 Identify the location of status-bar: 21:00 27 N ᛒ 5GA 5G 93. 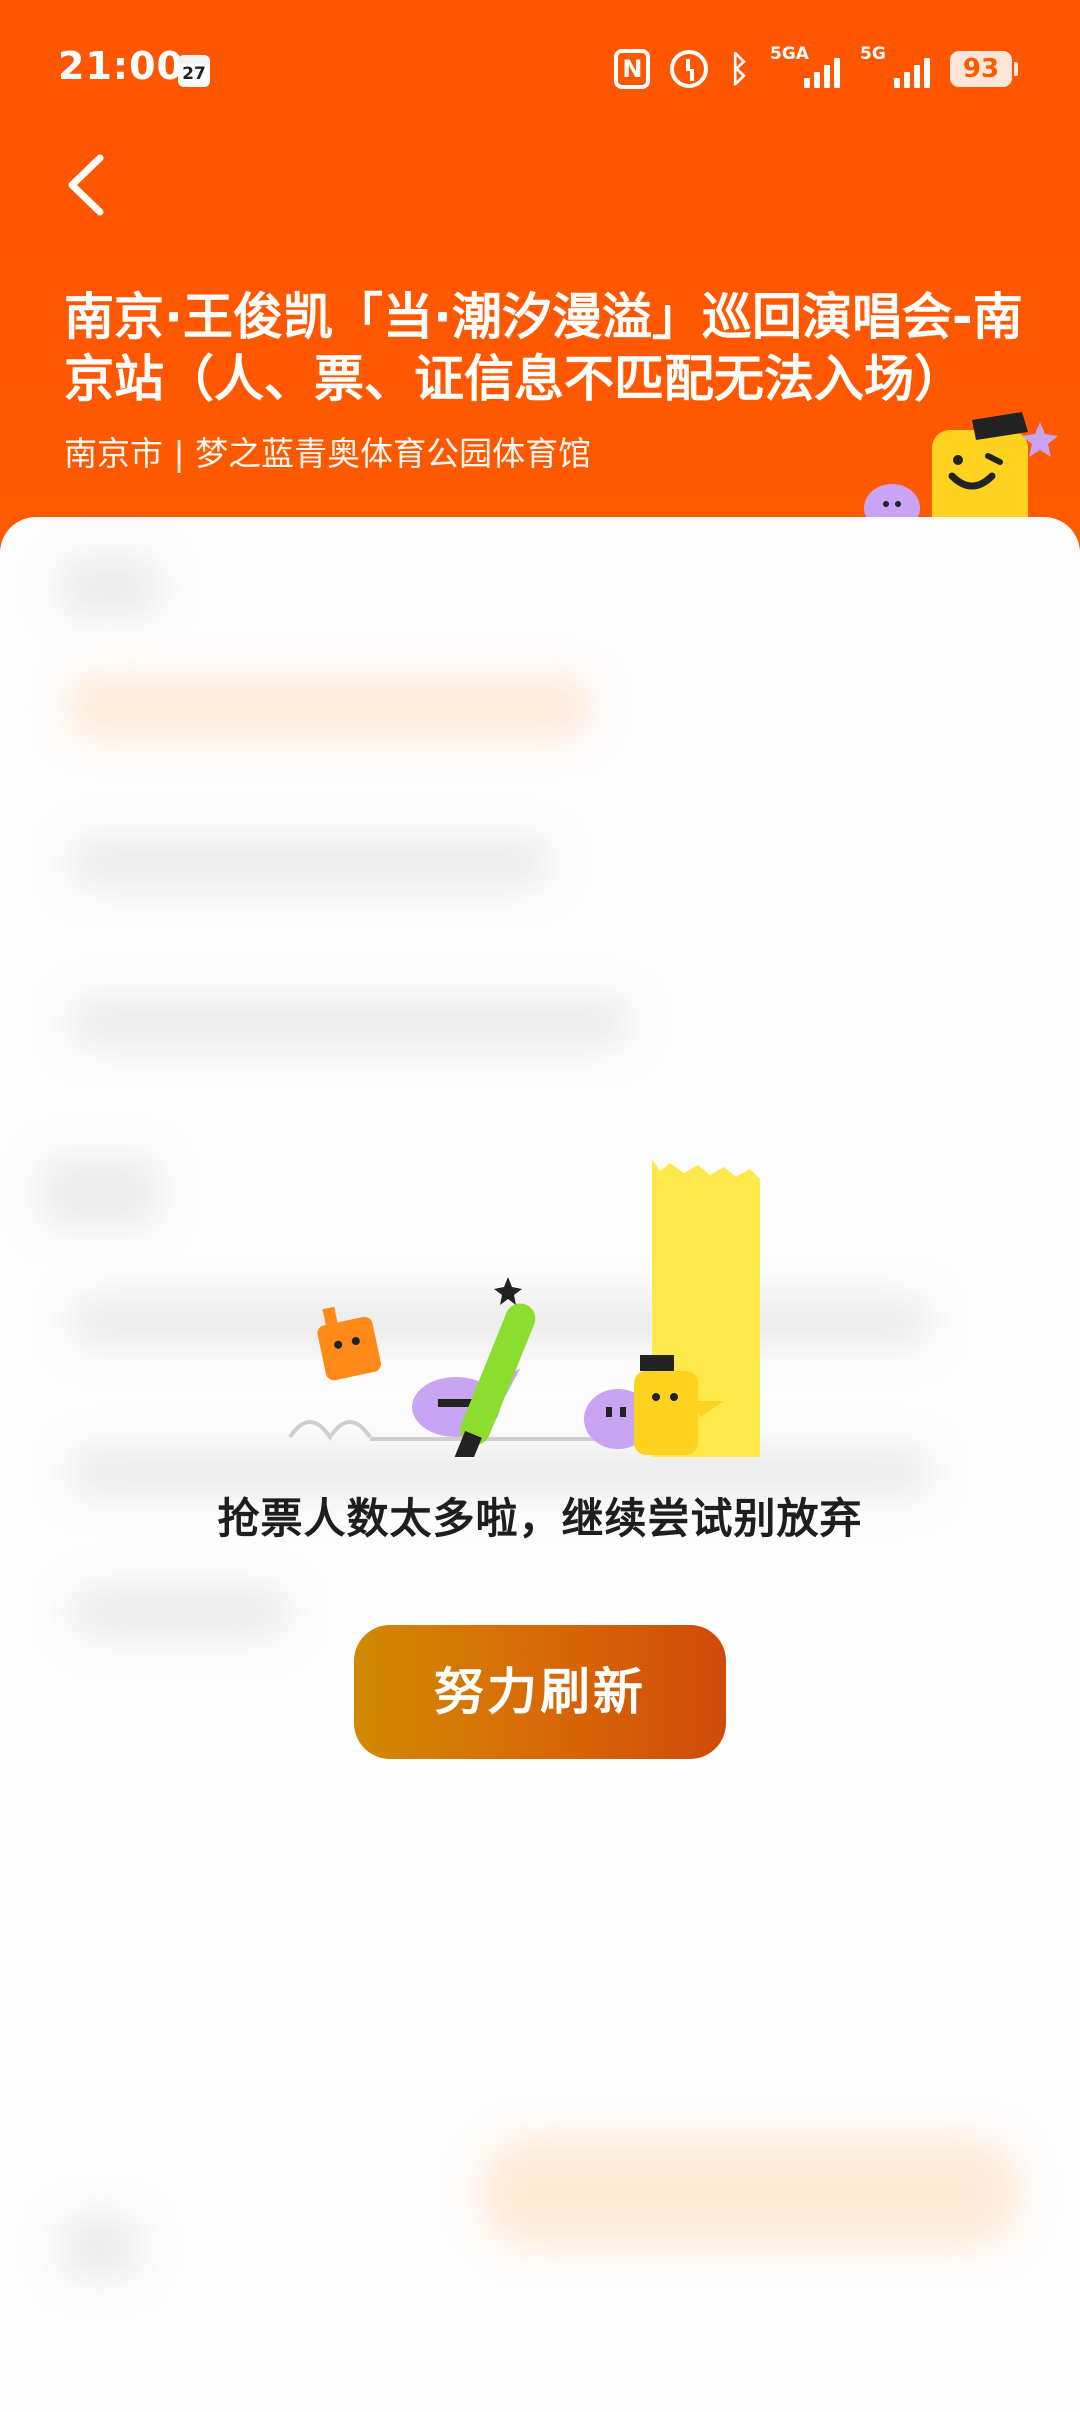
(540, 70).